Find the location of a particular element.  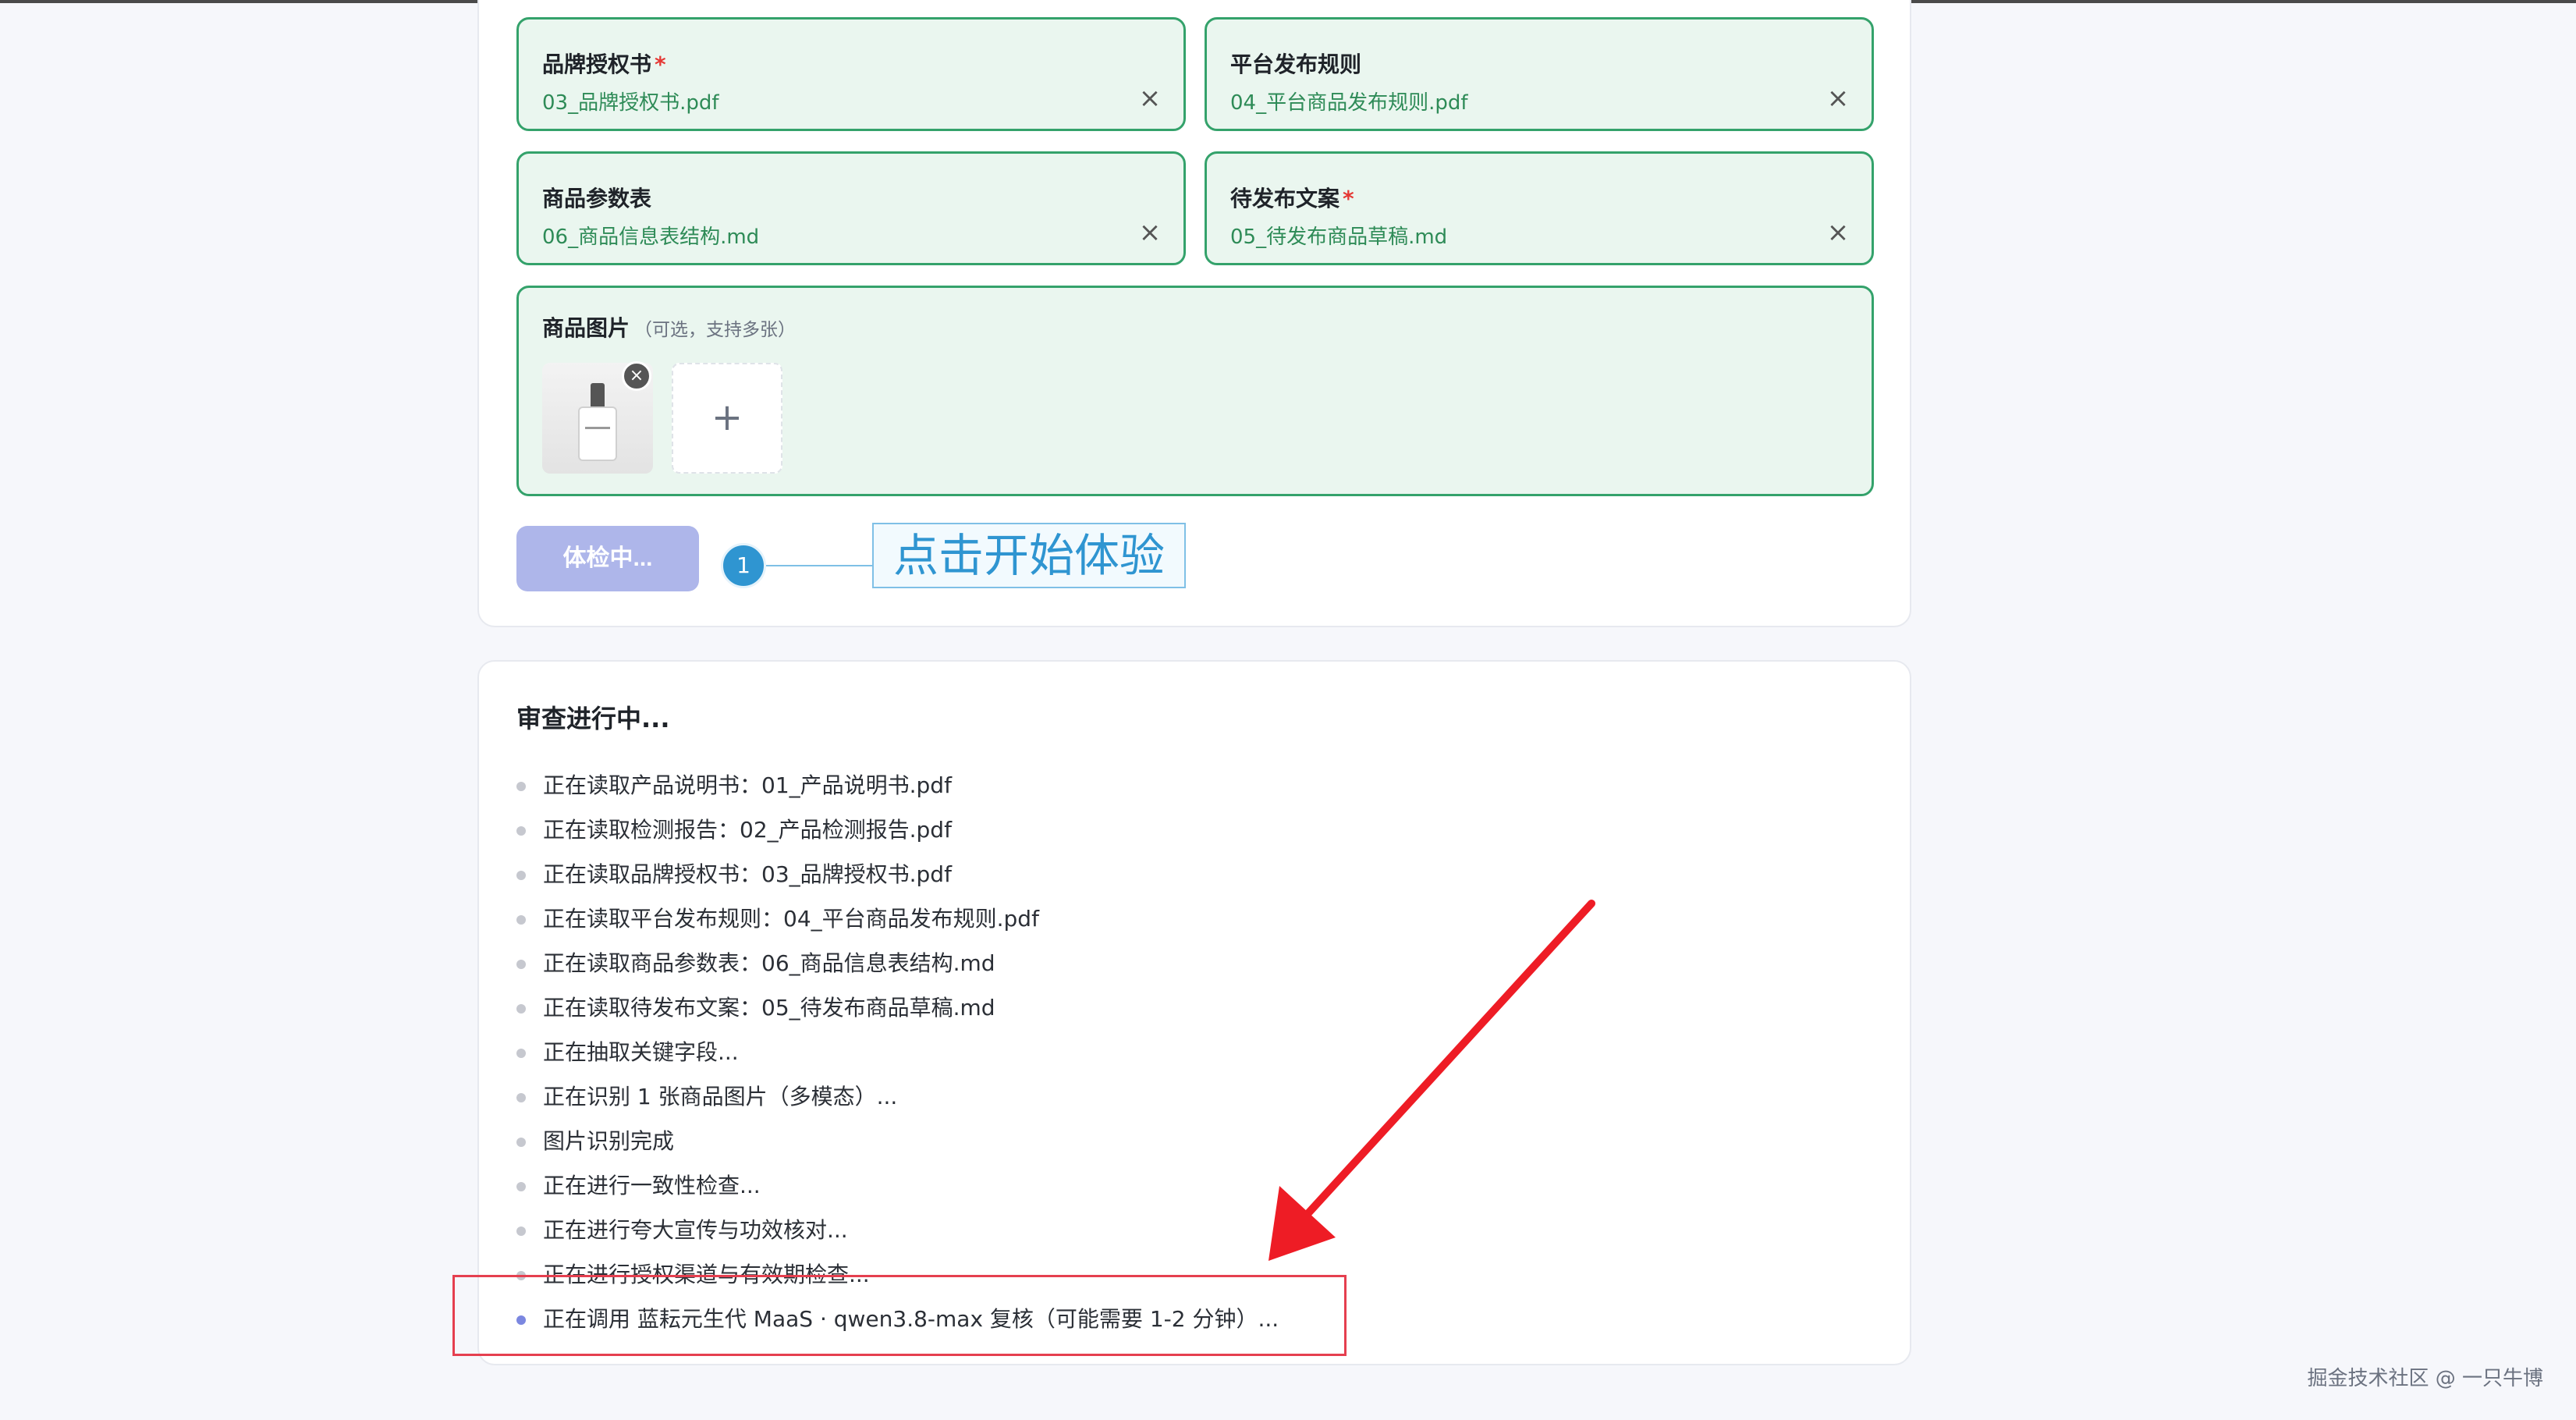

watermark: 掘金技术社区 @ 一只牛博 is located at coordinates (2425, 1378).